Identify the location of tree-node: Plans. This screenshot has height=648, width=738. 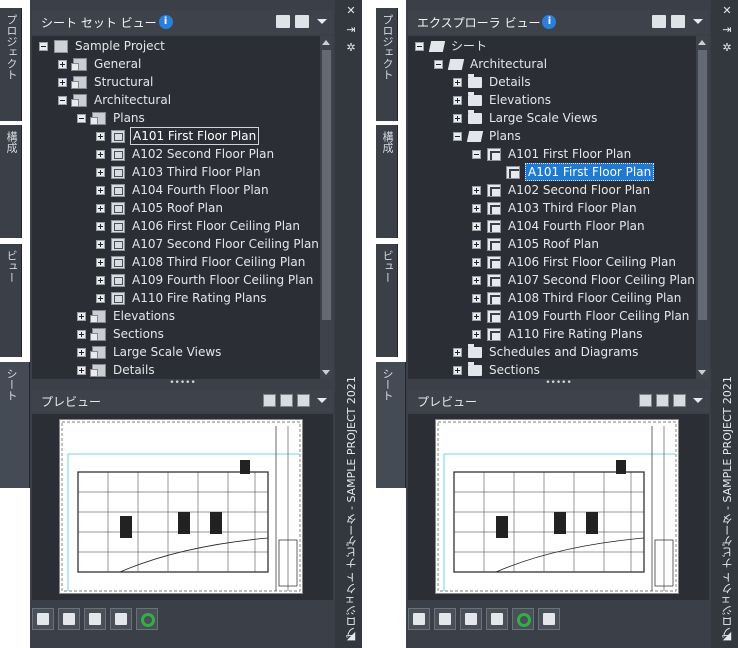
(488, 136).